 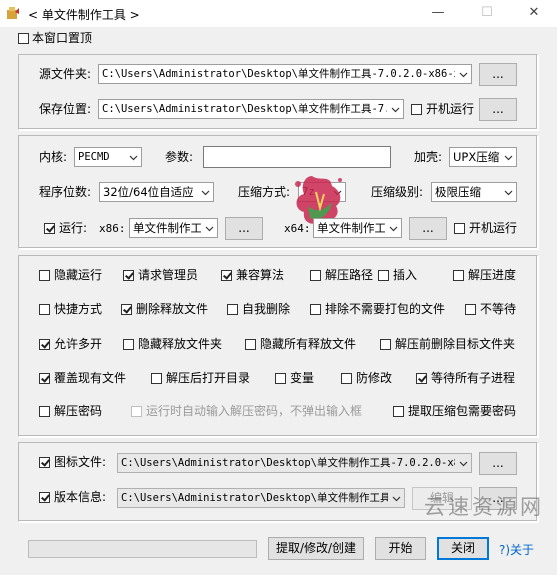 I want to click on about-link: ?)关于, so click(x=516, y=549).